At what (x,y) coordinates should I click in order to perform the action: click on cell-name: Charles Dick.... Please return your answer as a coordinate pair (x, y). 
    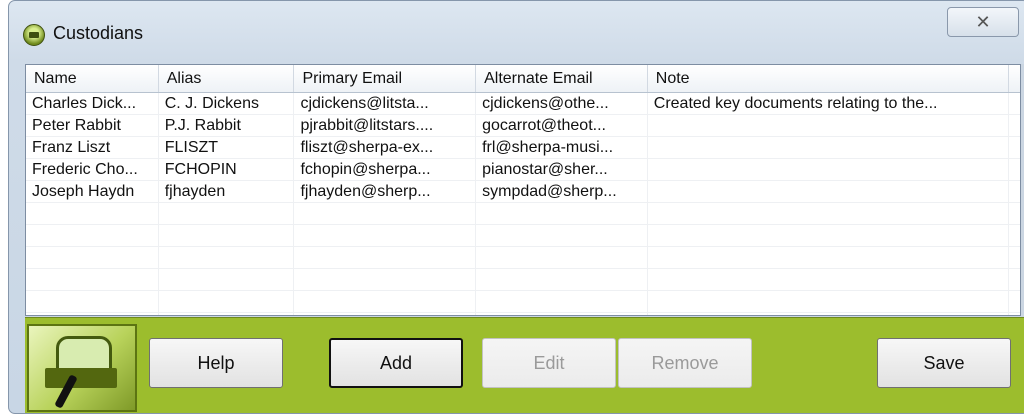
    Looking at the image, I should click on (92, 103).